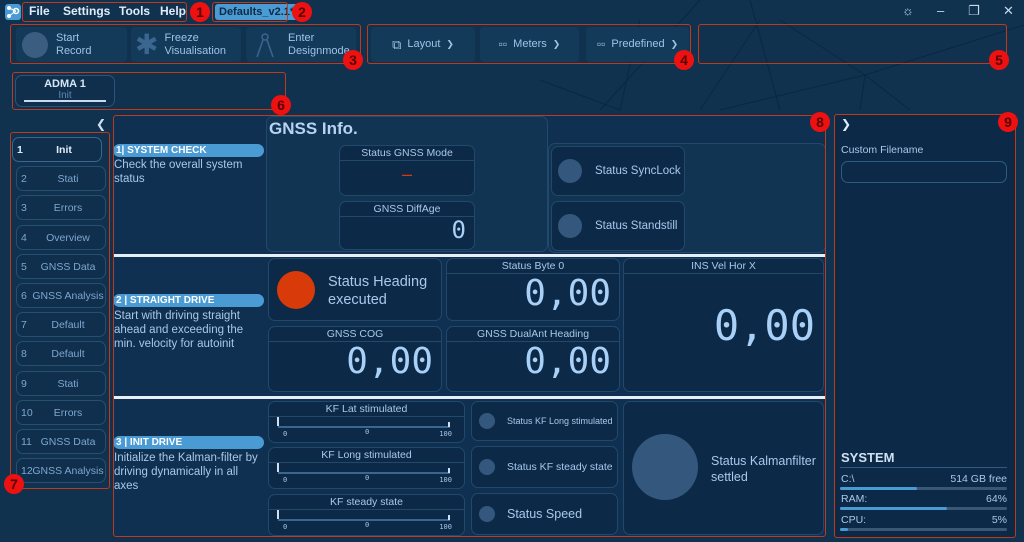  I want to click on sidebar-item-default: 7 Default, so click(61, 325).